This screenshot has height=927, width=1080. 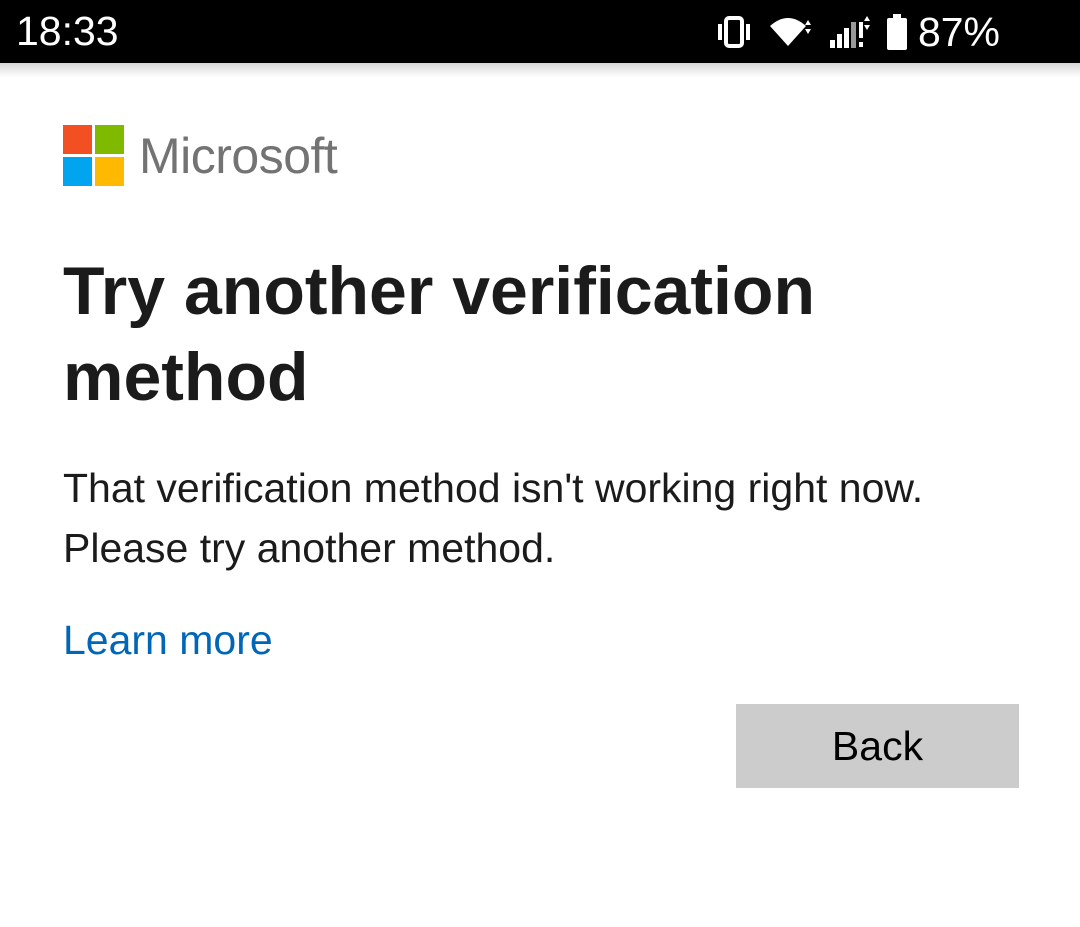 I want to click on battery-percent: 87%, so click(x=958, y=31).